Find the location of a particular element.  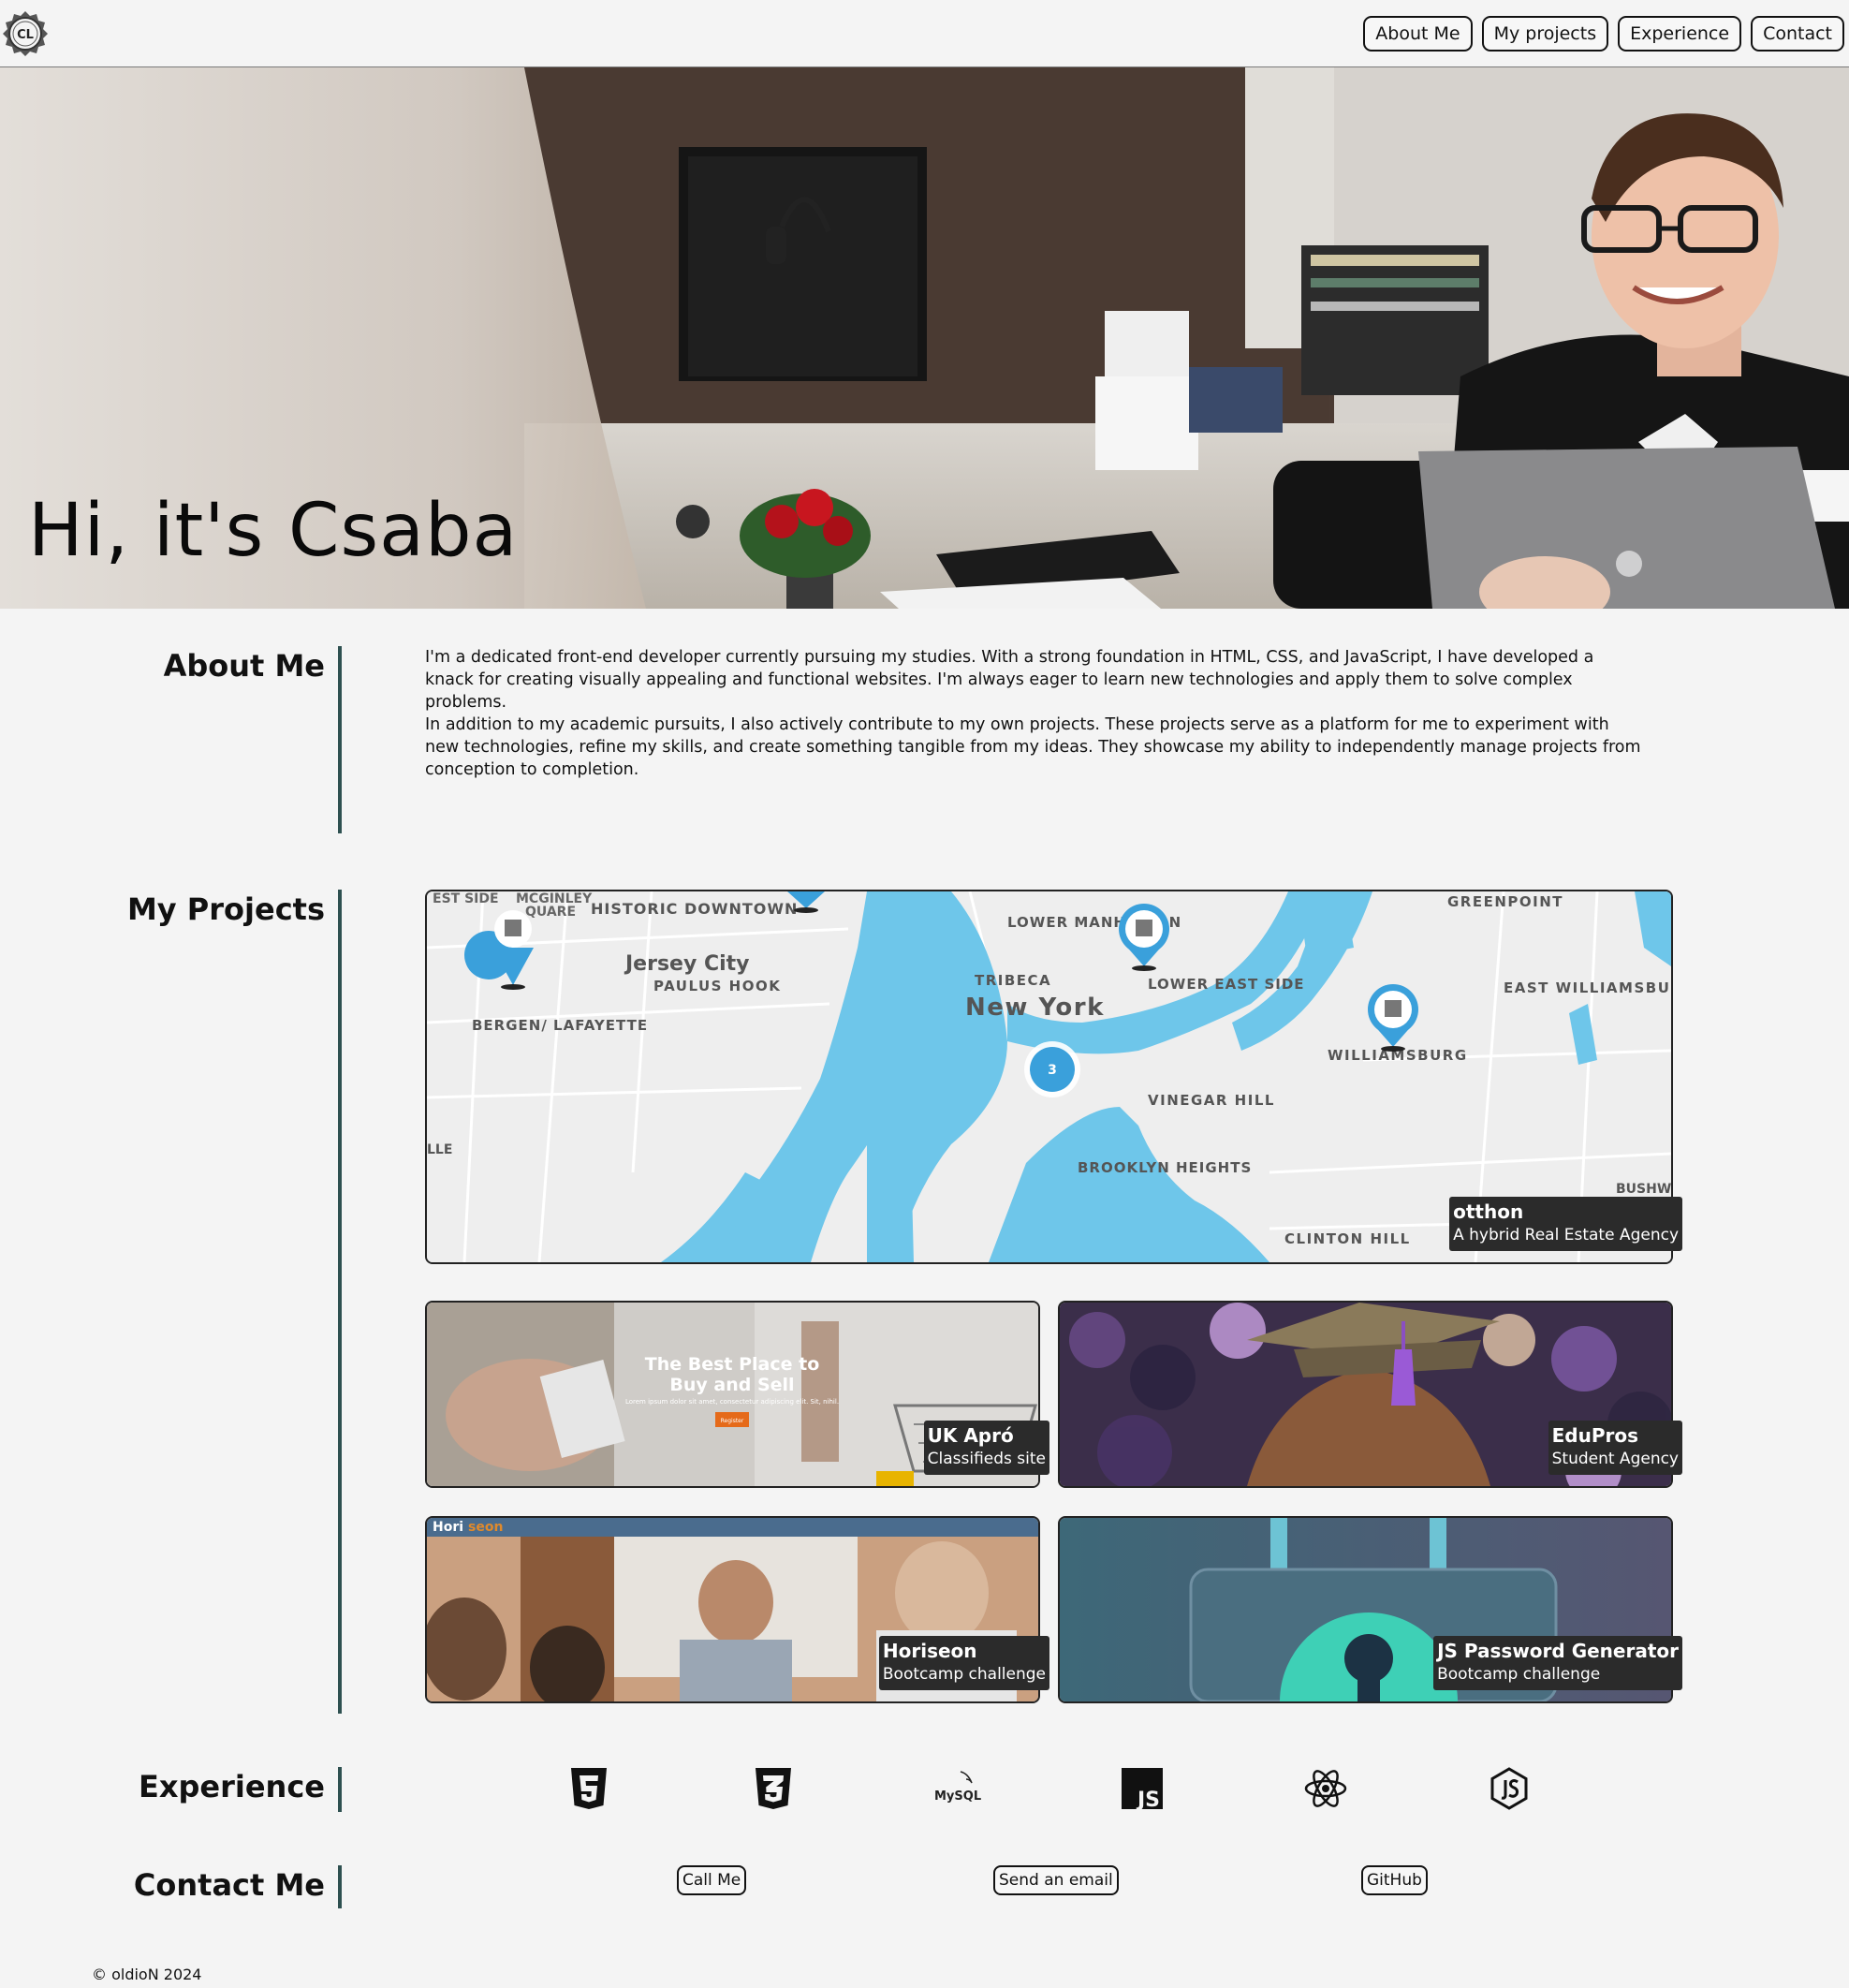

map-label-brooklyn-heights: BROOKLYN HEIGHTS is located at coordinates (1165, 1167).